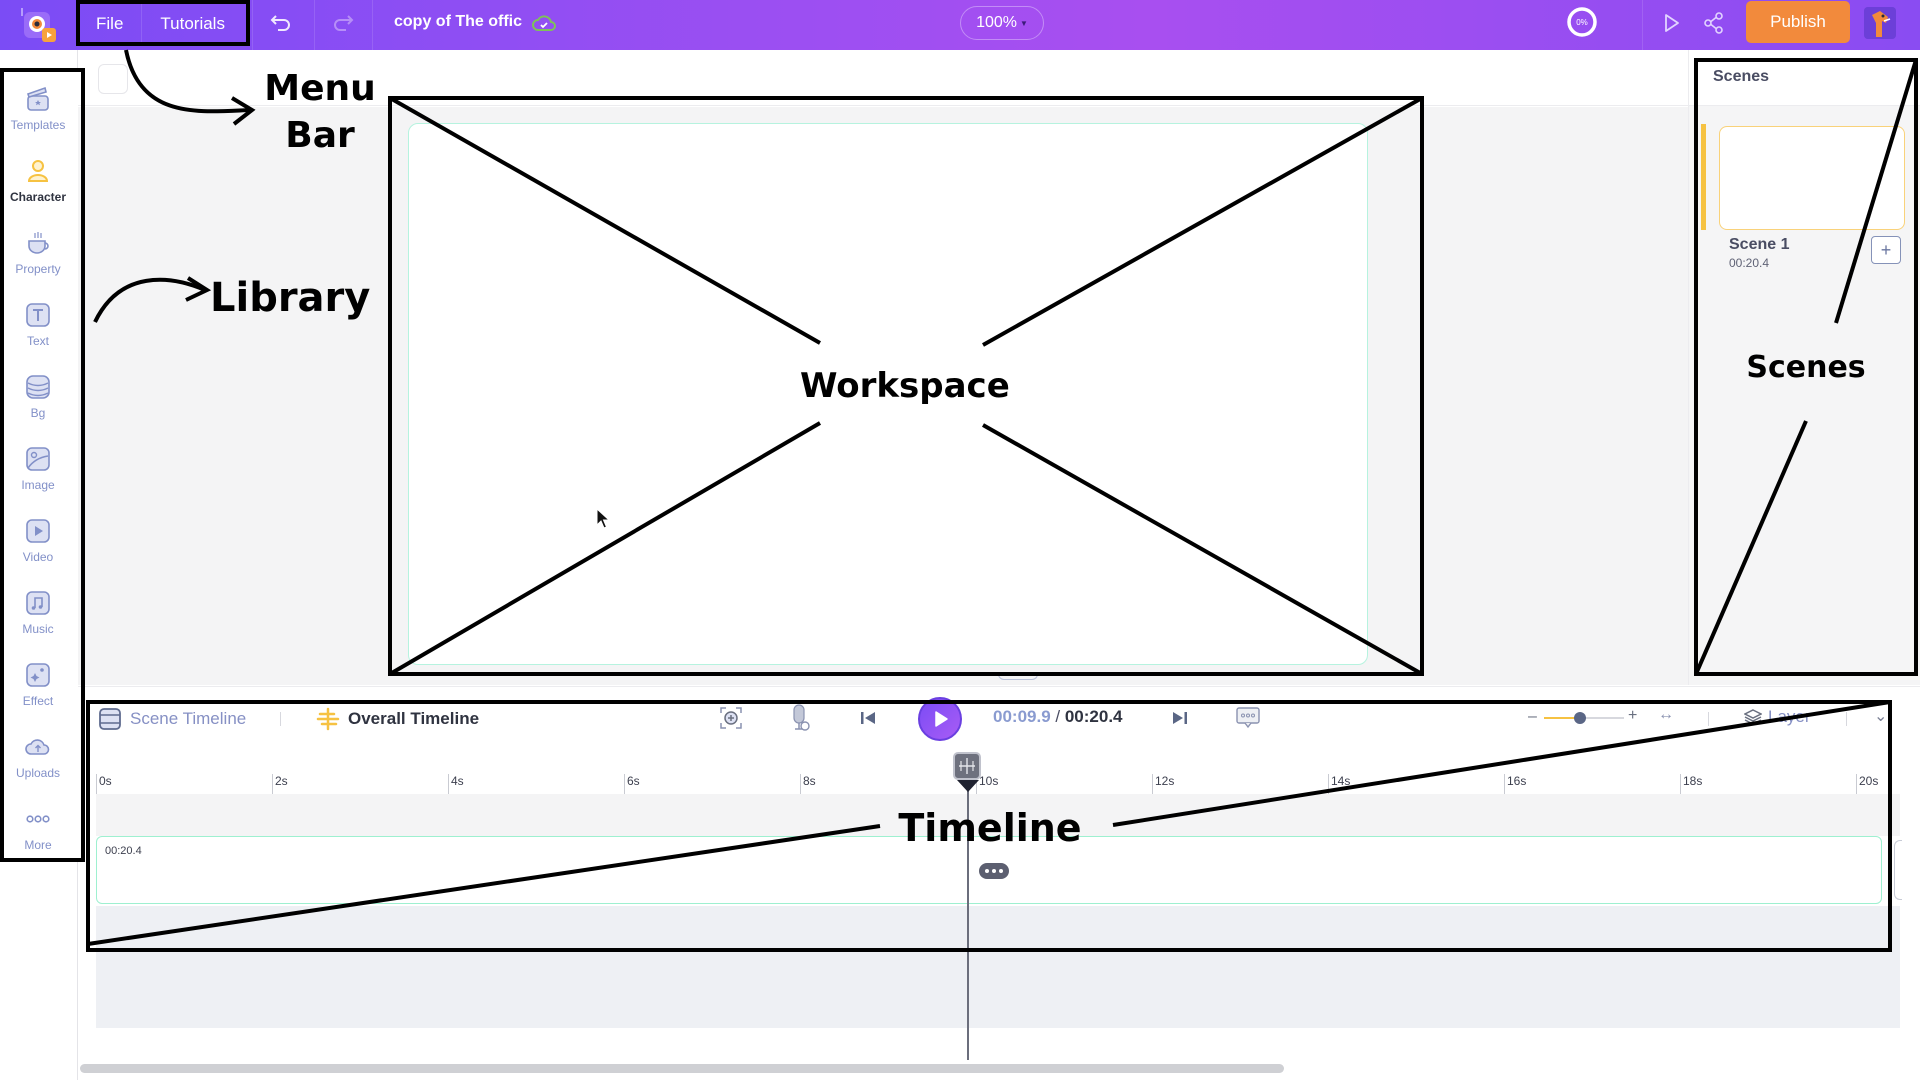 The image size is (1920, 1080). I want to click on horizontal-scrollbar, so click(682, 1068).